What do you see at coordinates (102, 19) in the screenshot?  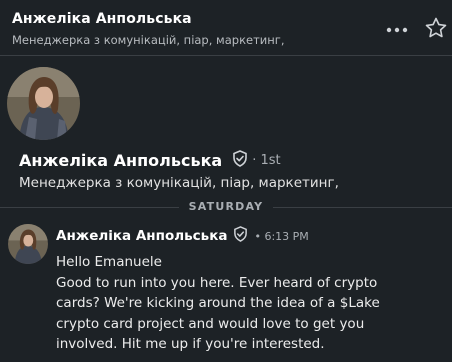 I see `header-contact-name: Анжеліка Анпольська` at bounding box center [102, 19].